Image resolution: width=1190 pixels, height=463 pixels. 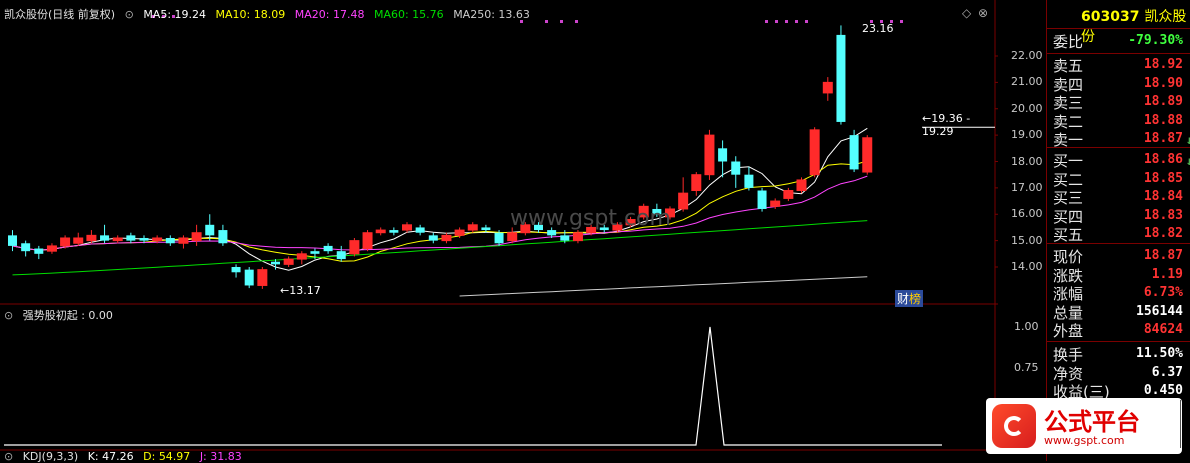 I want to click on chart-title: 凯众股份(日线 前复权), so click(x=59, y=14).